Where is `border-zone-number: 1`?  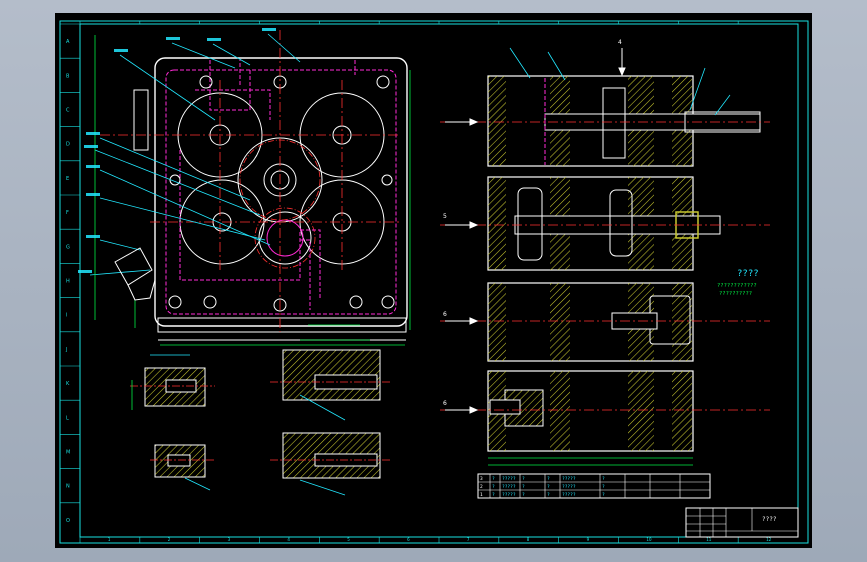 border-zone-number: 1 is located at coordinates (109, 539).